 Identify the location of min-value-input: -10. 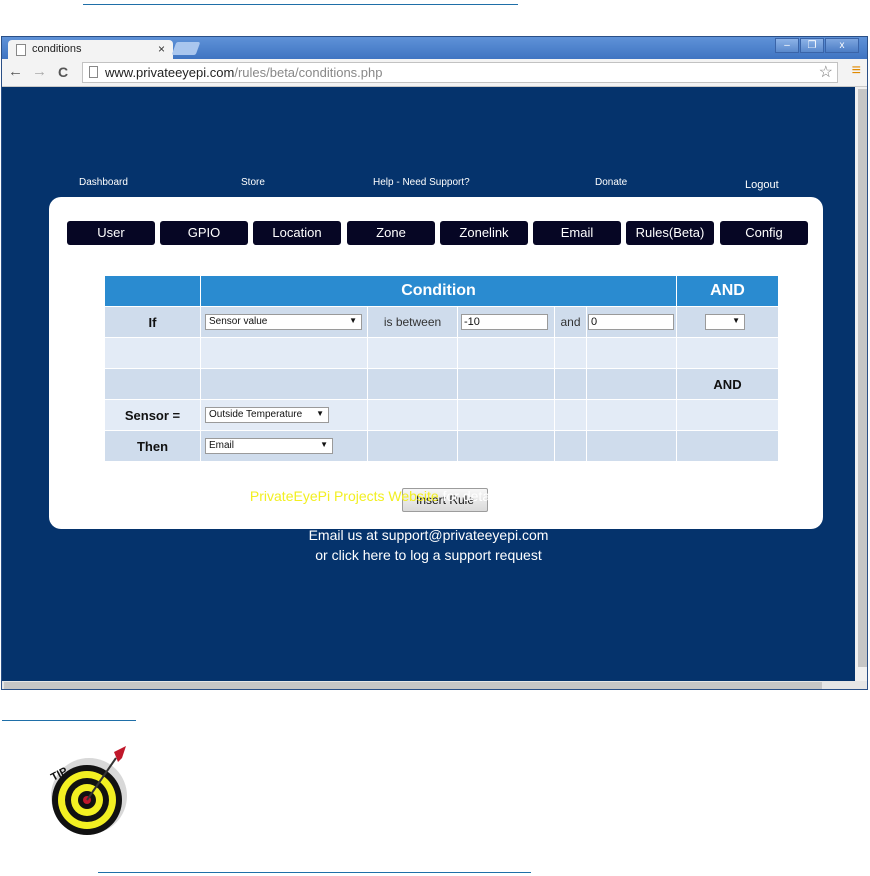
(504, 322).